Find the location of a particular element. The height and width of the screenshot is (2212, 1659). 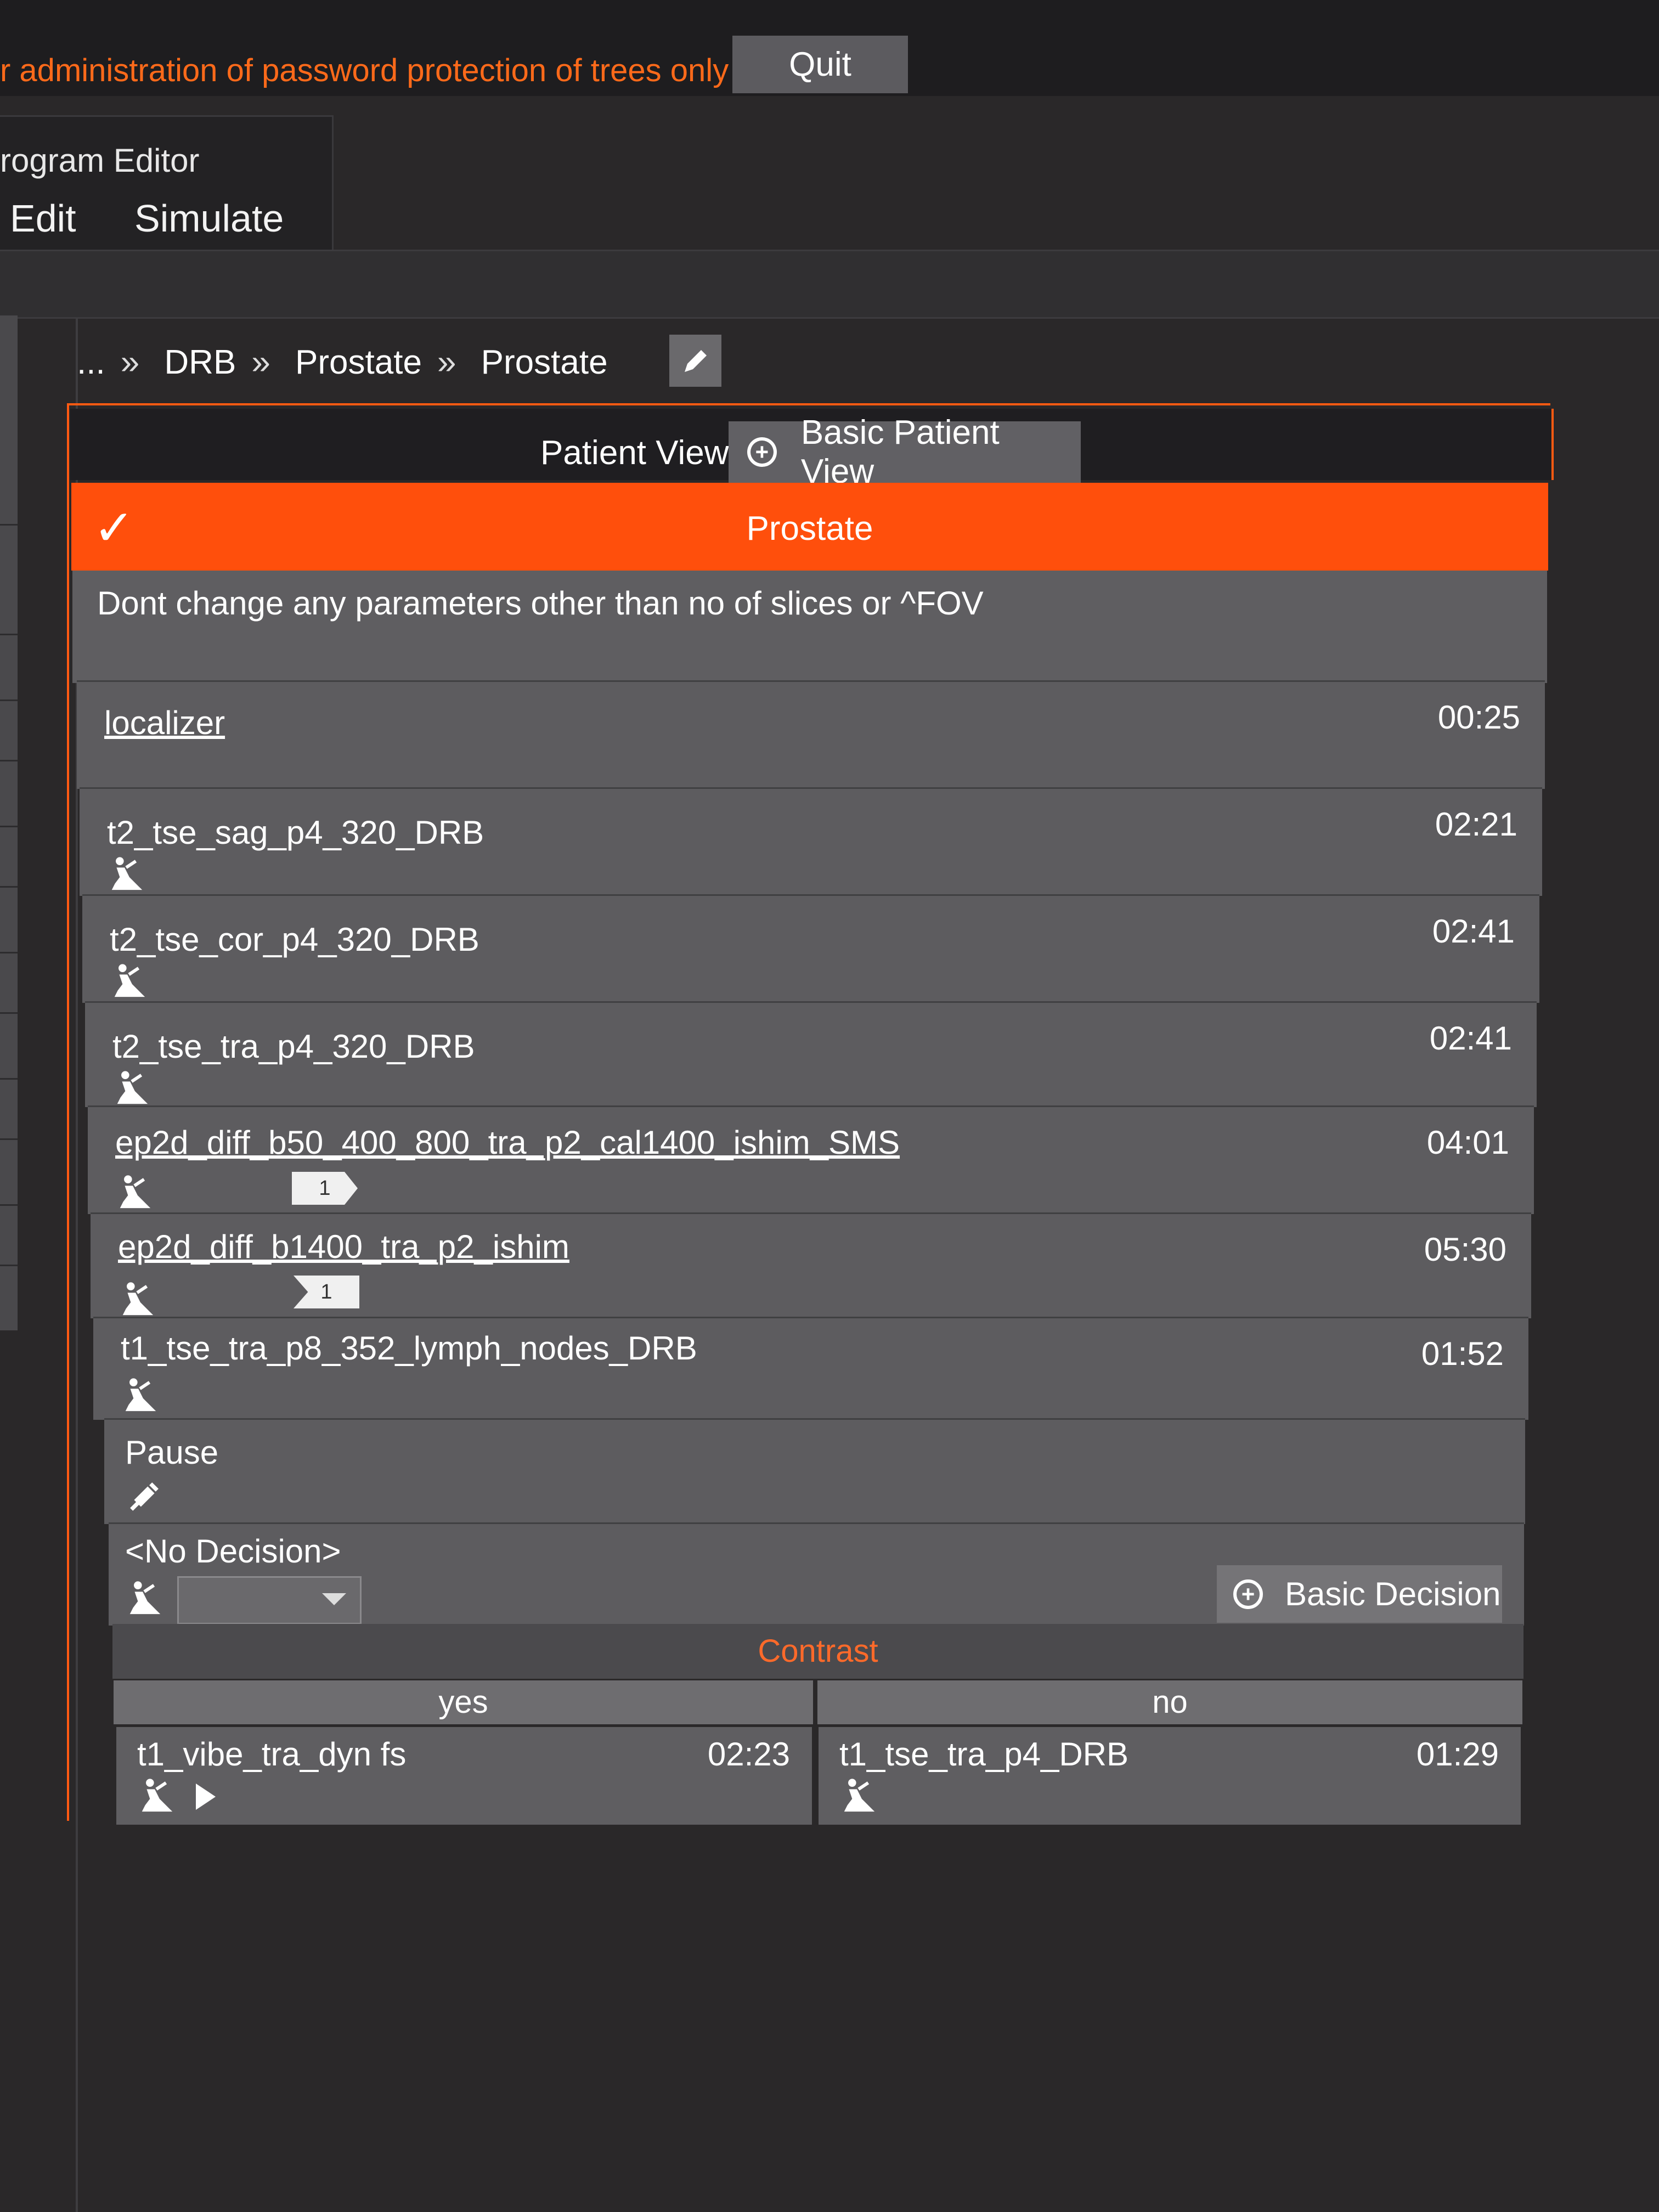

protocol-name: Pause is located at coordinates (172, 1452).